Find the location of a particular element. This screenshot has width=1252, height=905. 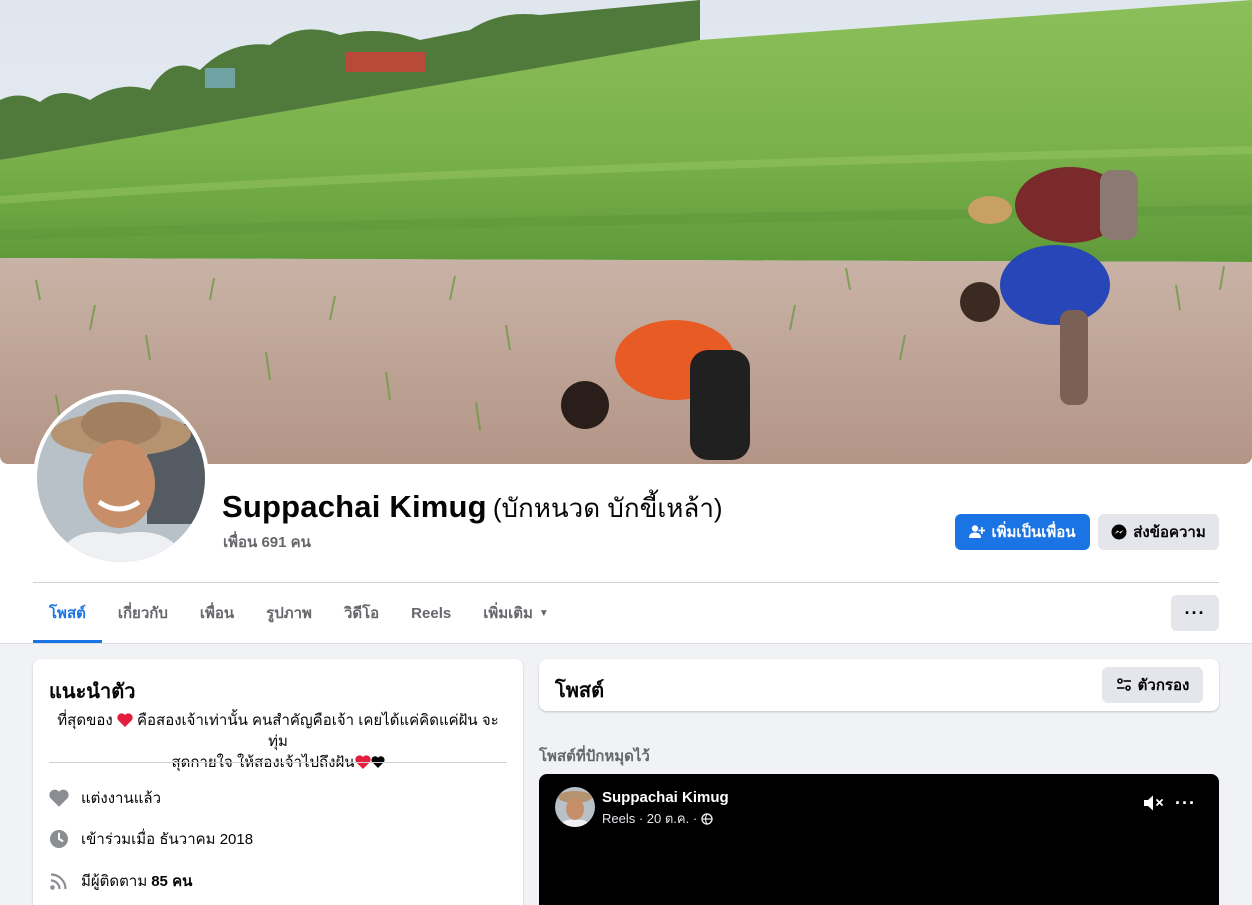

tab-photos: รูปภาพ is located at coordinates (289, 613).